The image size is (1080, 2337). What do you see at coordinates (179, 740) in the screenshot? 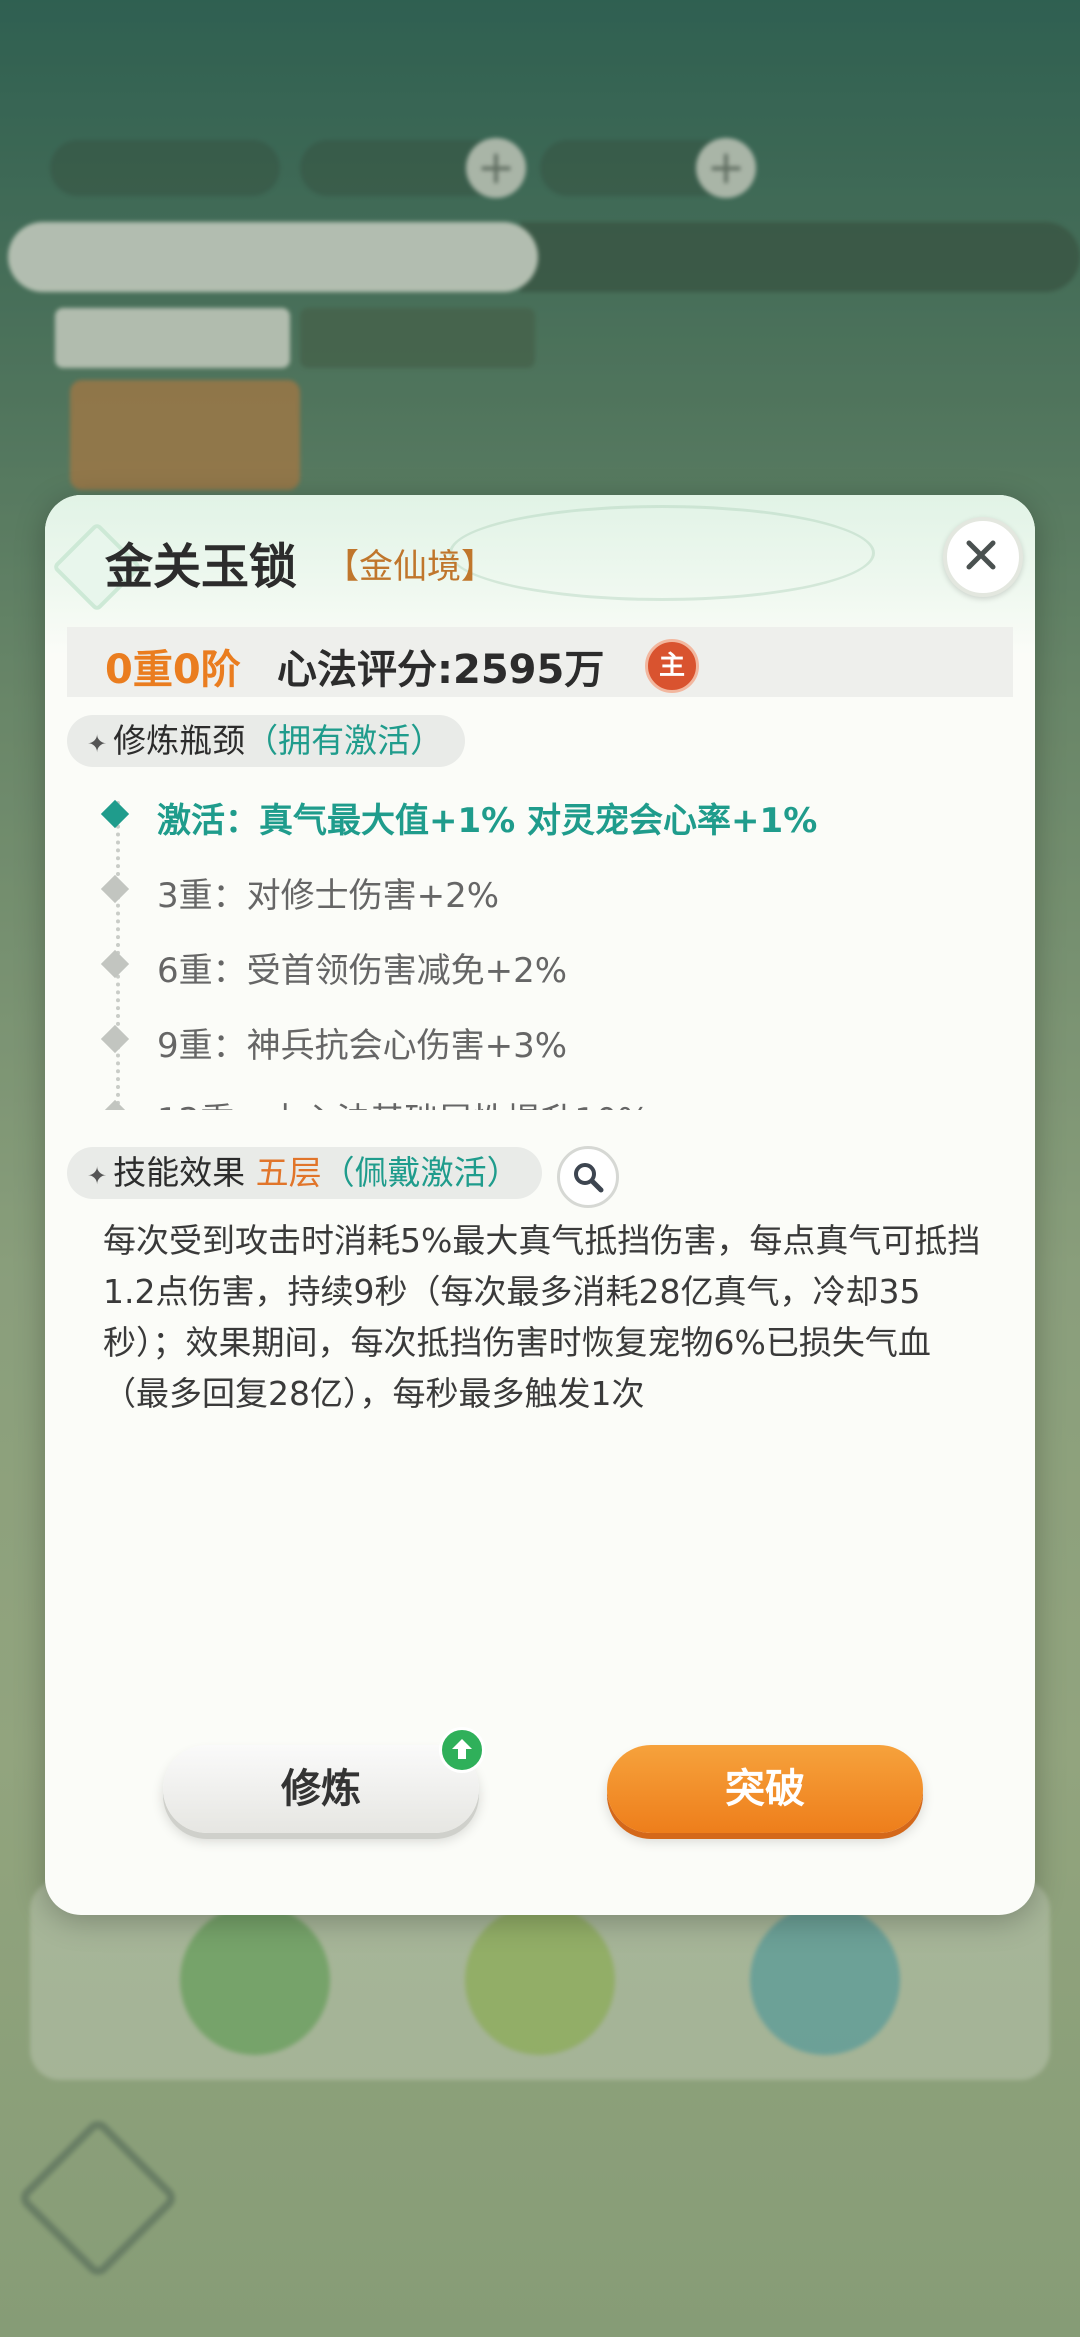
I see `bottleneck-tag-label: 修炼瓶颈` at bounding box center [179, 740].